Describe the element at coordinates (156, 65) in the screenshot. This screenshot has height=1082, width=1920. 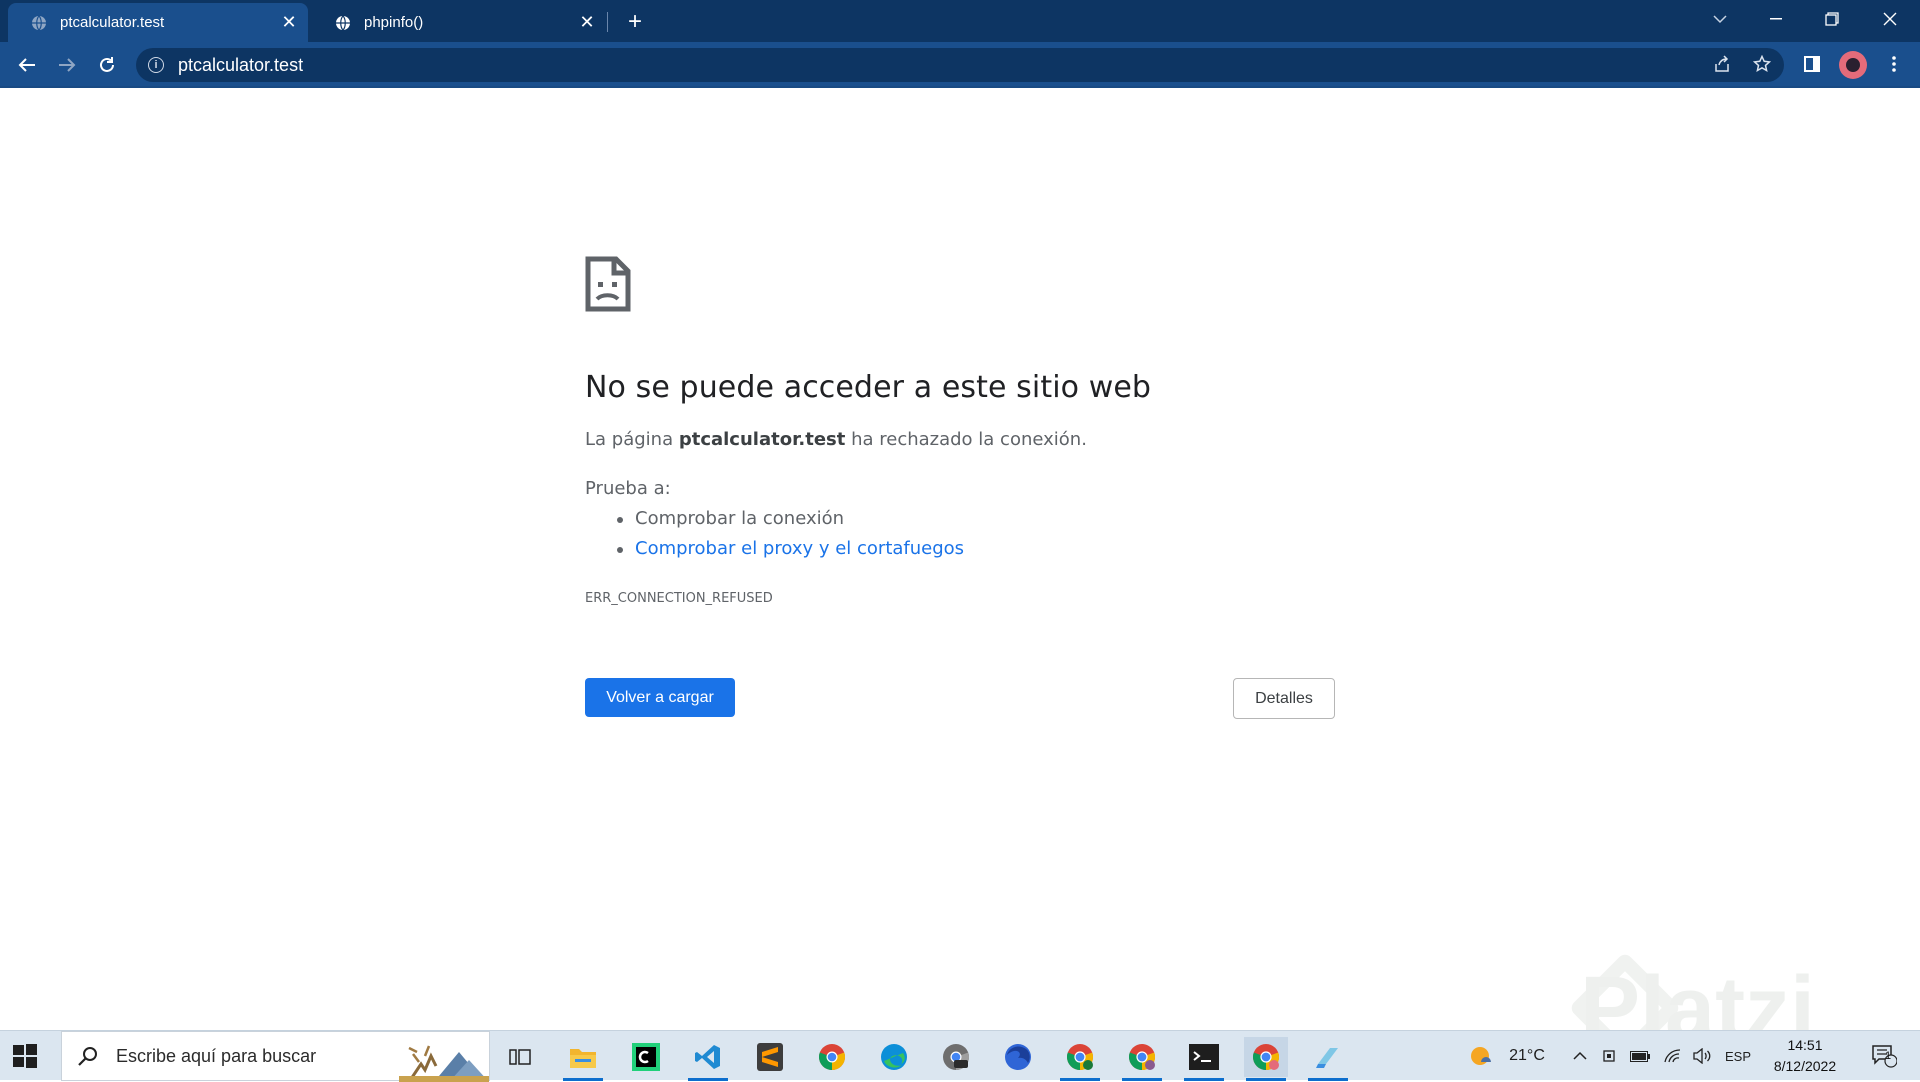
I see `info-icon: i` at that location.